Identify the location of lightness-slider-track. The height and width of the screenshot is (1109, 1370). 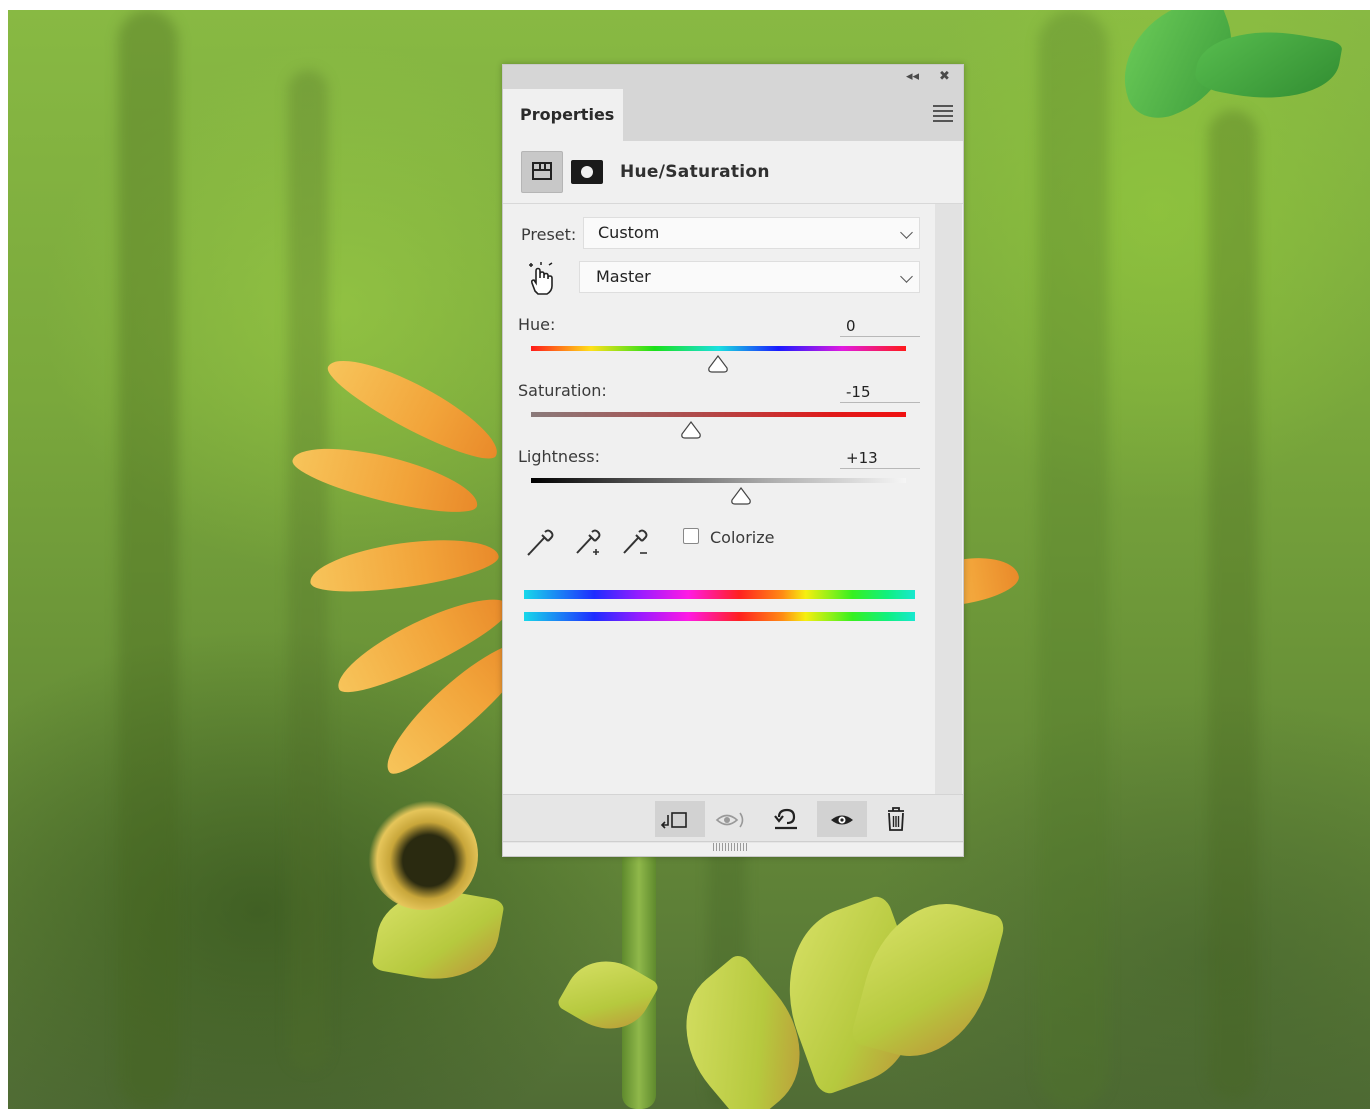
(718, 480).